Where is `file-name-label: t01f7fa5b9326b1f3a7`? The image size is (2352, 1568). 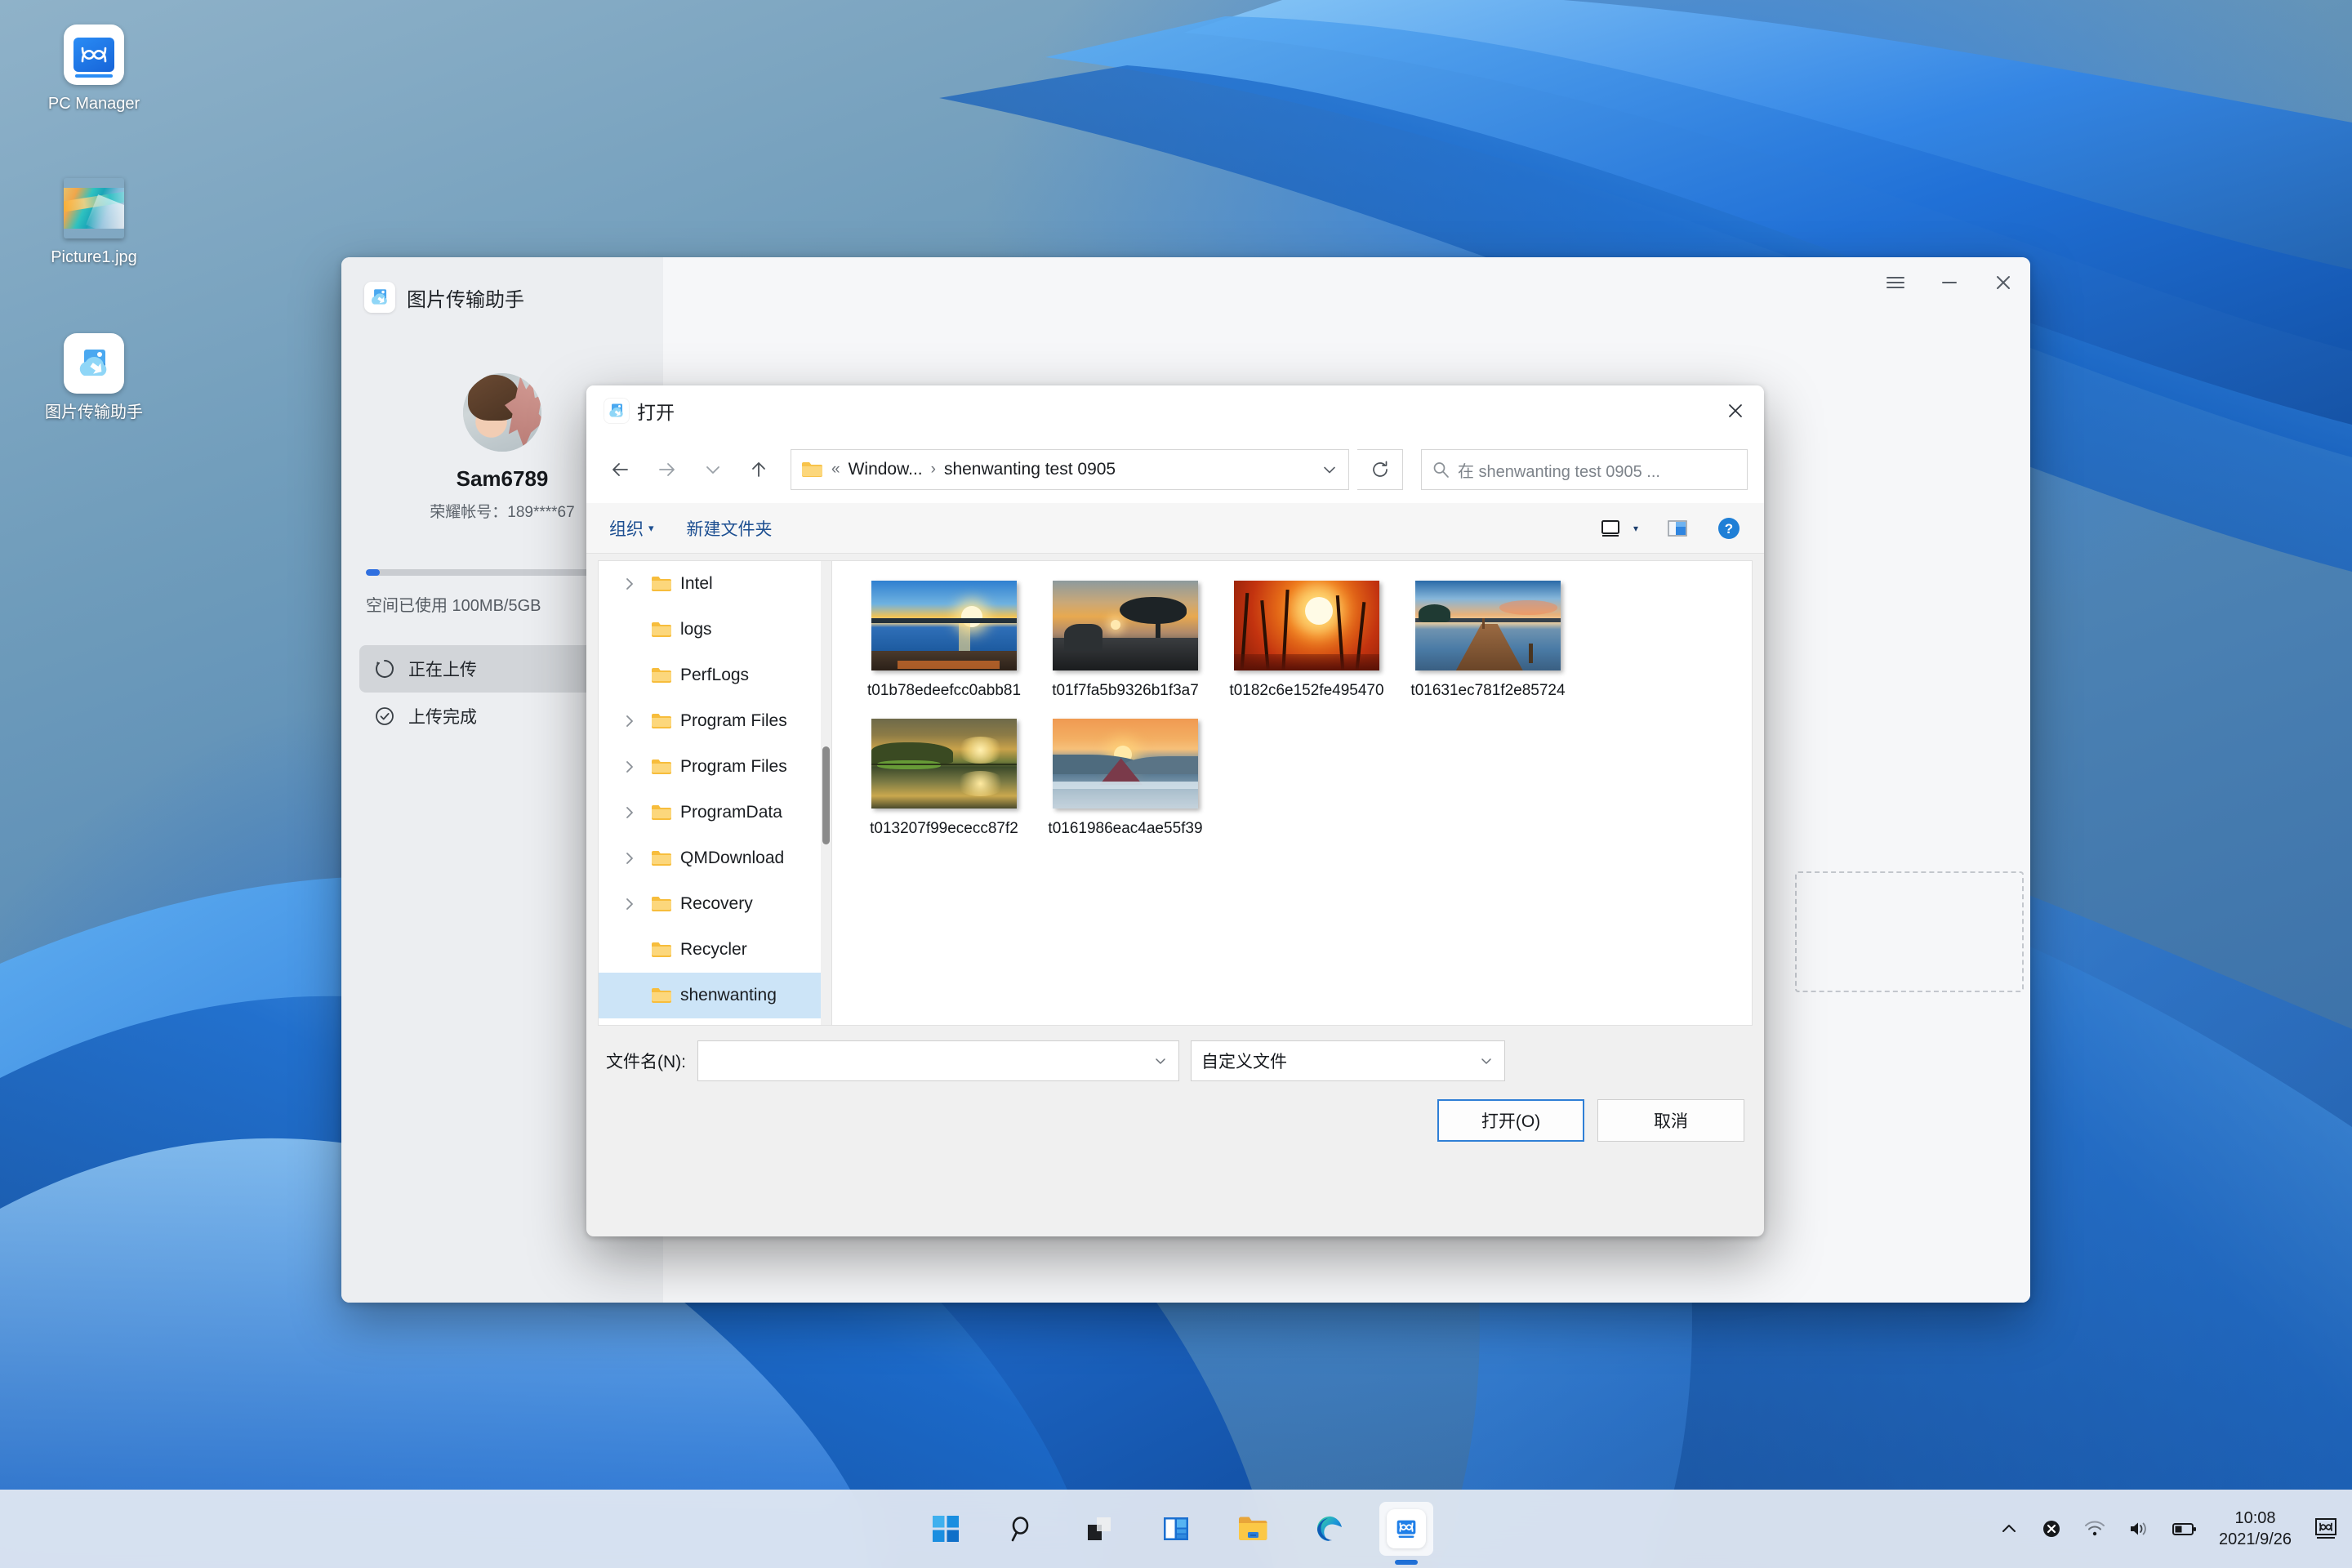 file-name-label: t01f7fa5b9326b1f3a7 is located at coordinates (1125, 690).